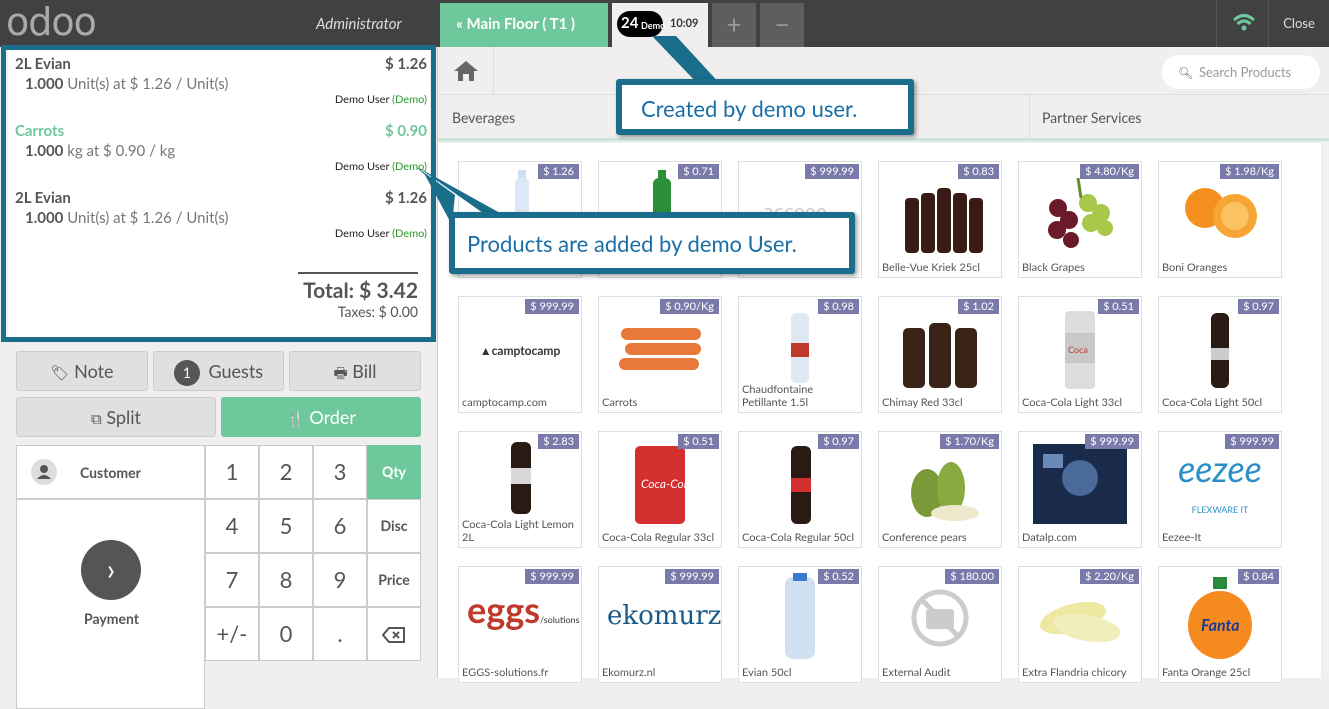  What do you see at coordinates (652, 243) in the screenshot?
I see `callout-products-added: Products are added by demo User.` at bounding box center [652, 243].